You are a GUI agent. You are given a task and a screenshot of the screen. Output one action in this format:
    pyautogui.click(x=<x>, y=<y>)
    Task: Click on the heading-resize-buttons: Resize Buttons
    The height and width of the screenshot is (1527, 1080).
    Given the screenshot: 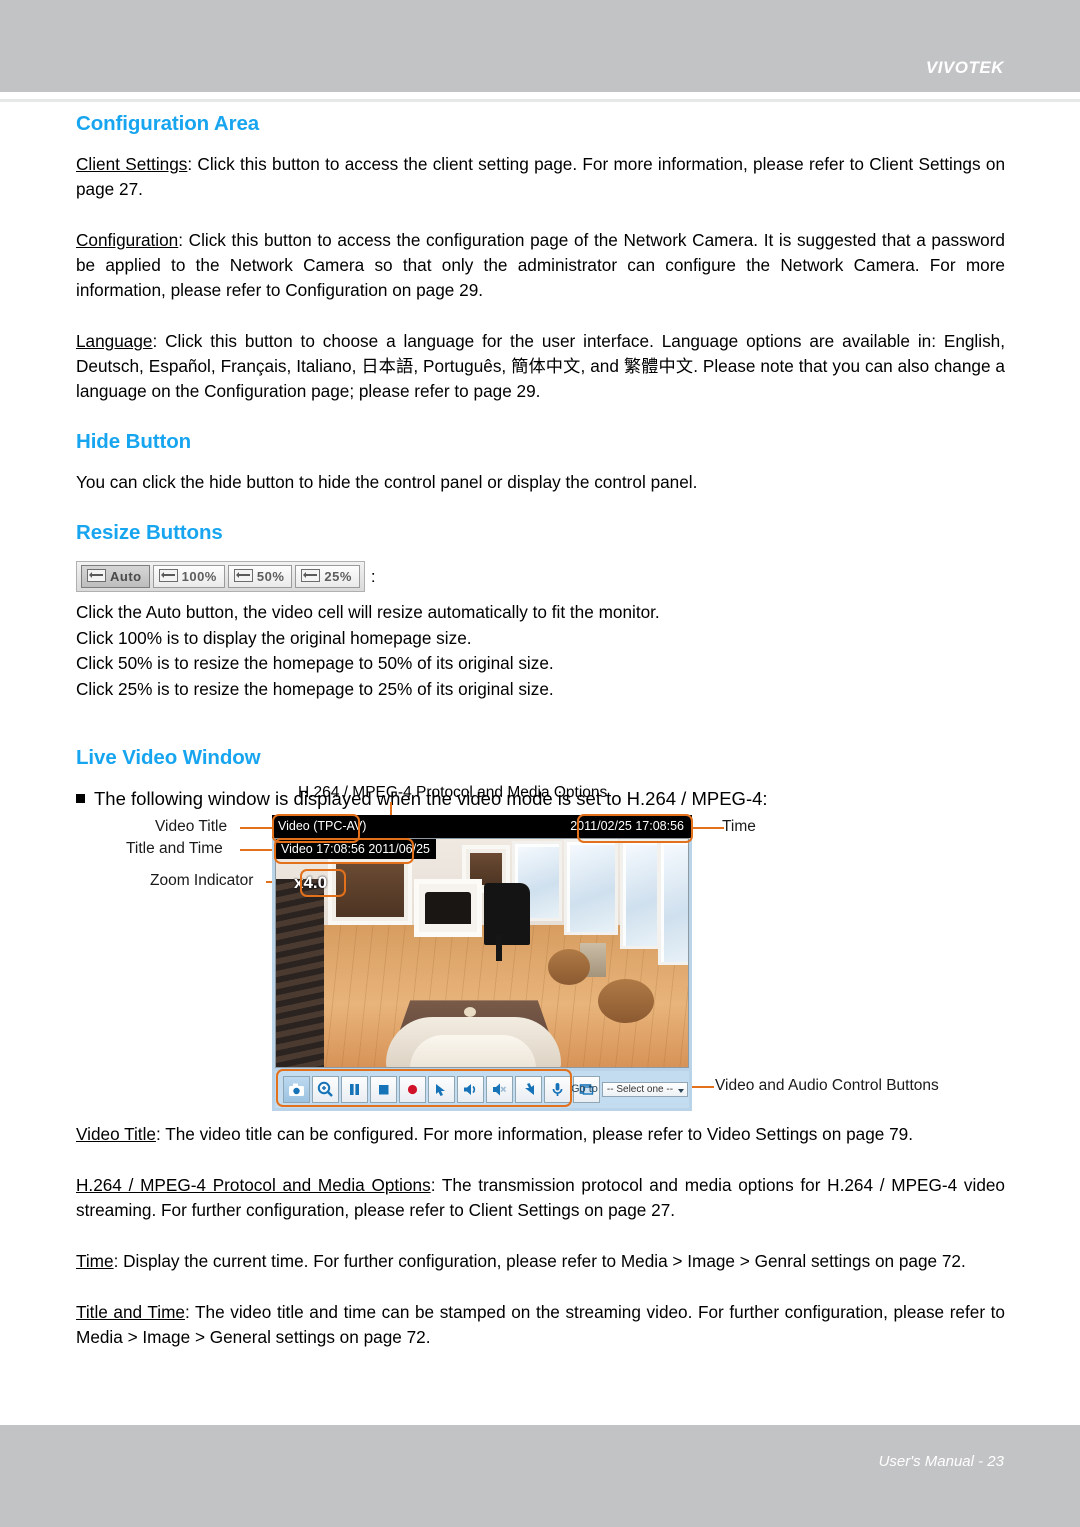 What is the action you would take?
    pyautogui.click(x=149, y=532)
    